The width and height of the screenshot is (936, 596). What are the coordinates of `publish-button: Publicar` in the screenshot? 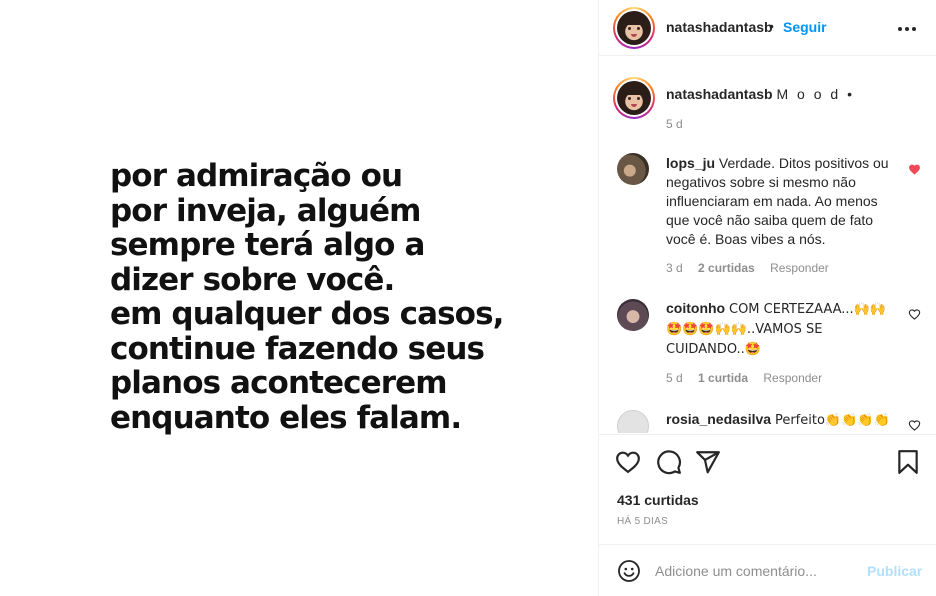 It's located at (894, 571).